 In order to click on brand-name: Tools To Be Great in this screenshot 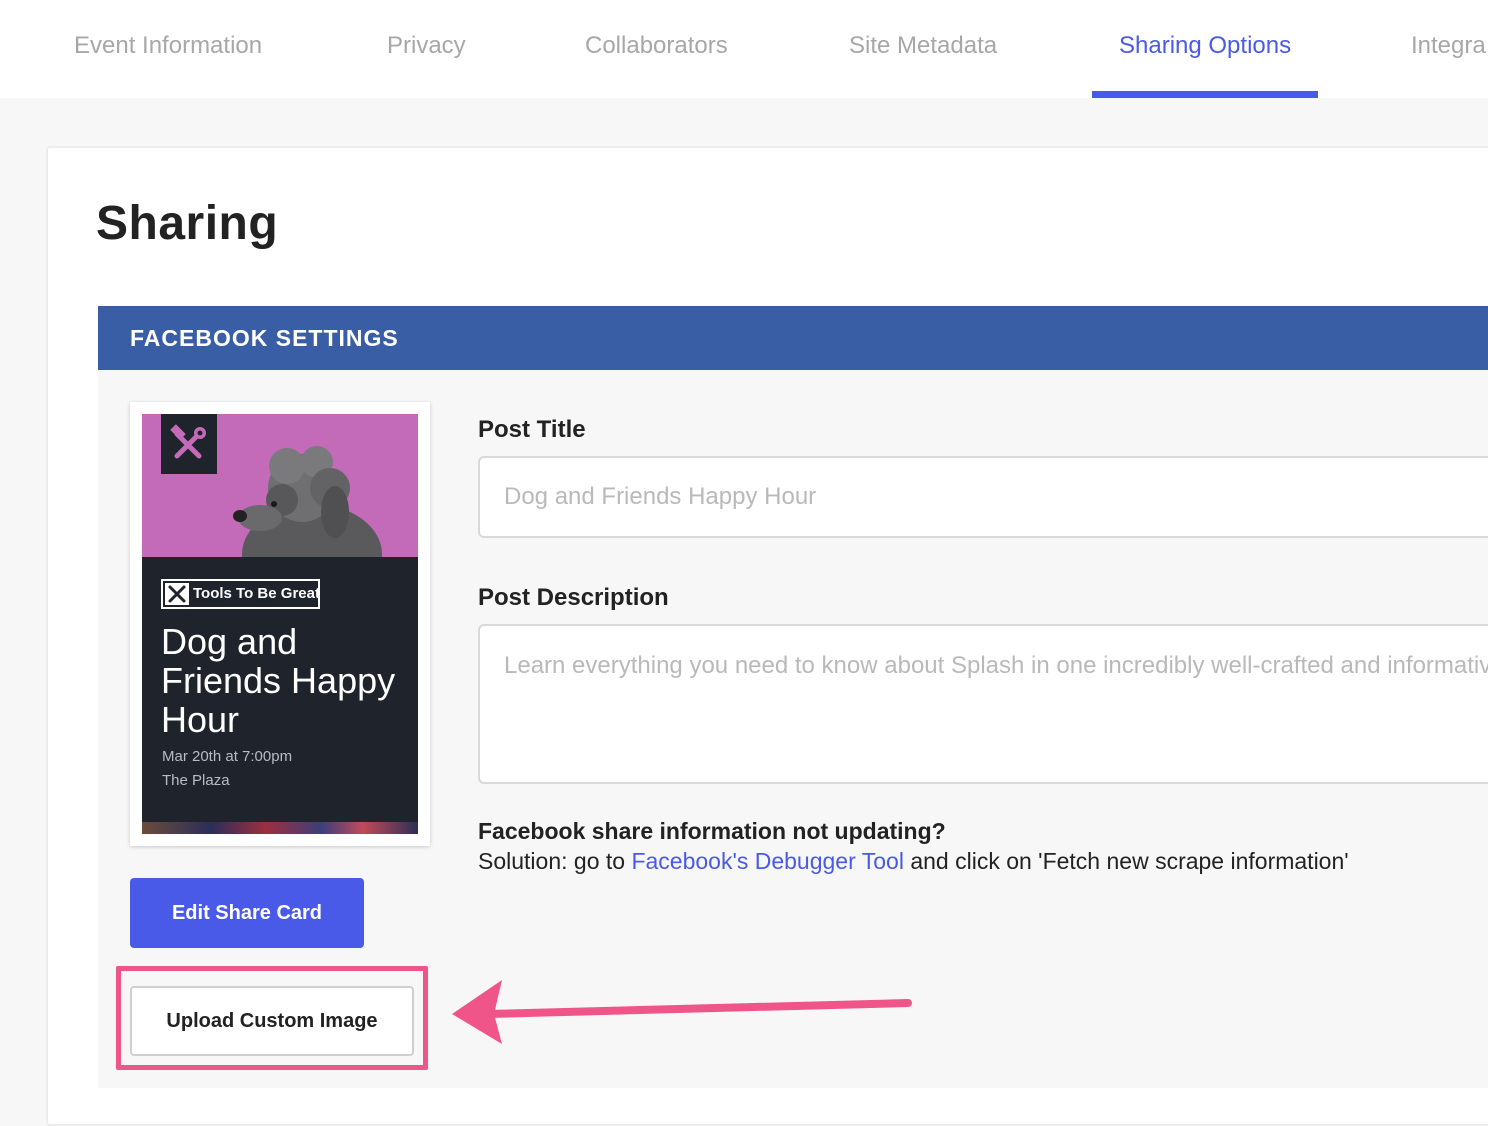, I will do `click(256, 593)`.